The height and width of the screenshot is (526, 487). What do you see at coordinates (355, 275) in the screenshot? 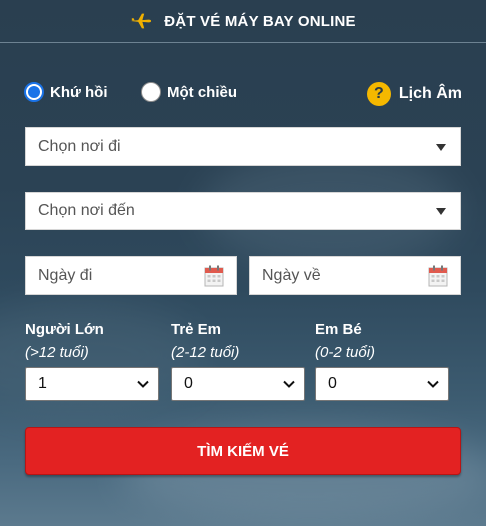
I see `return-date-input: Ngày về` at bounding box center [355, 275].